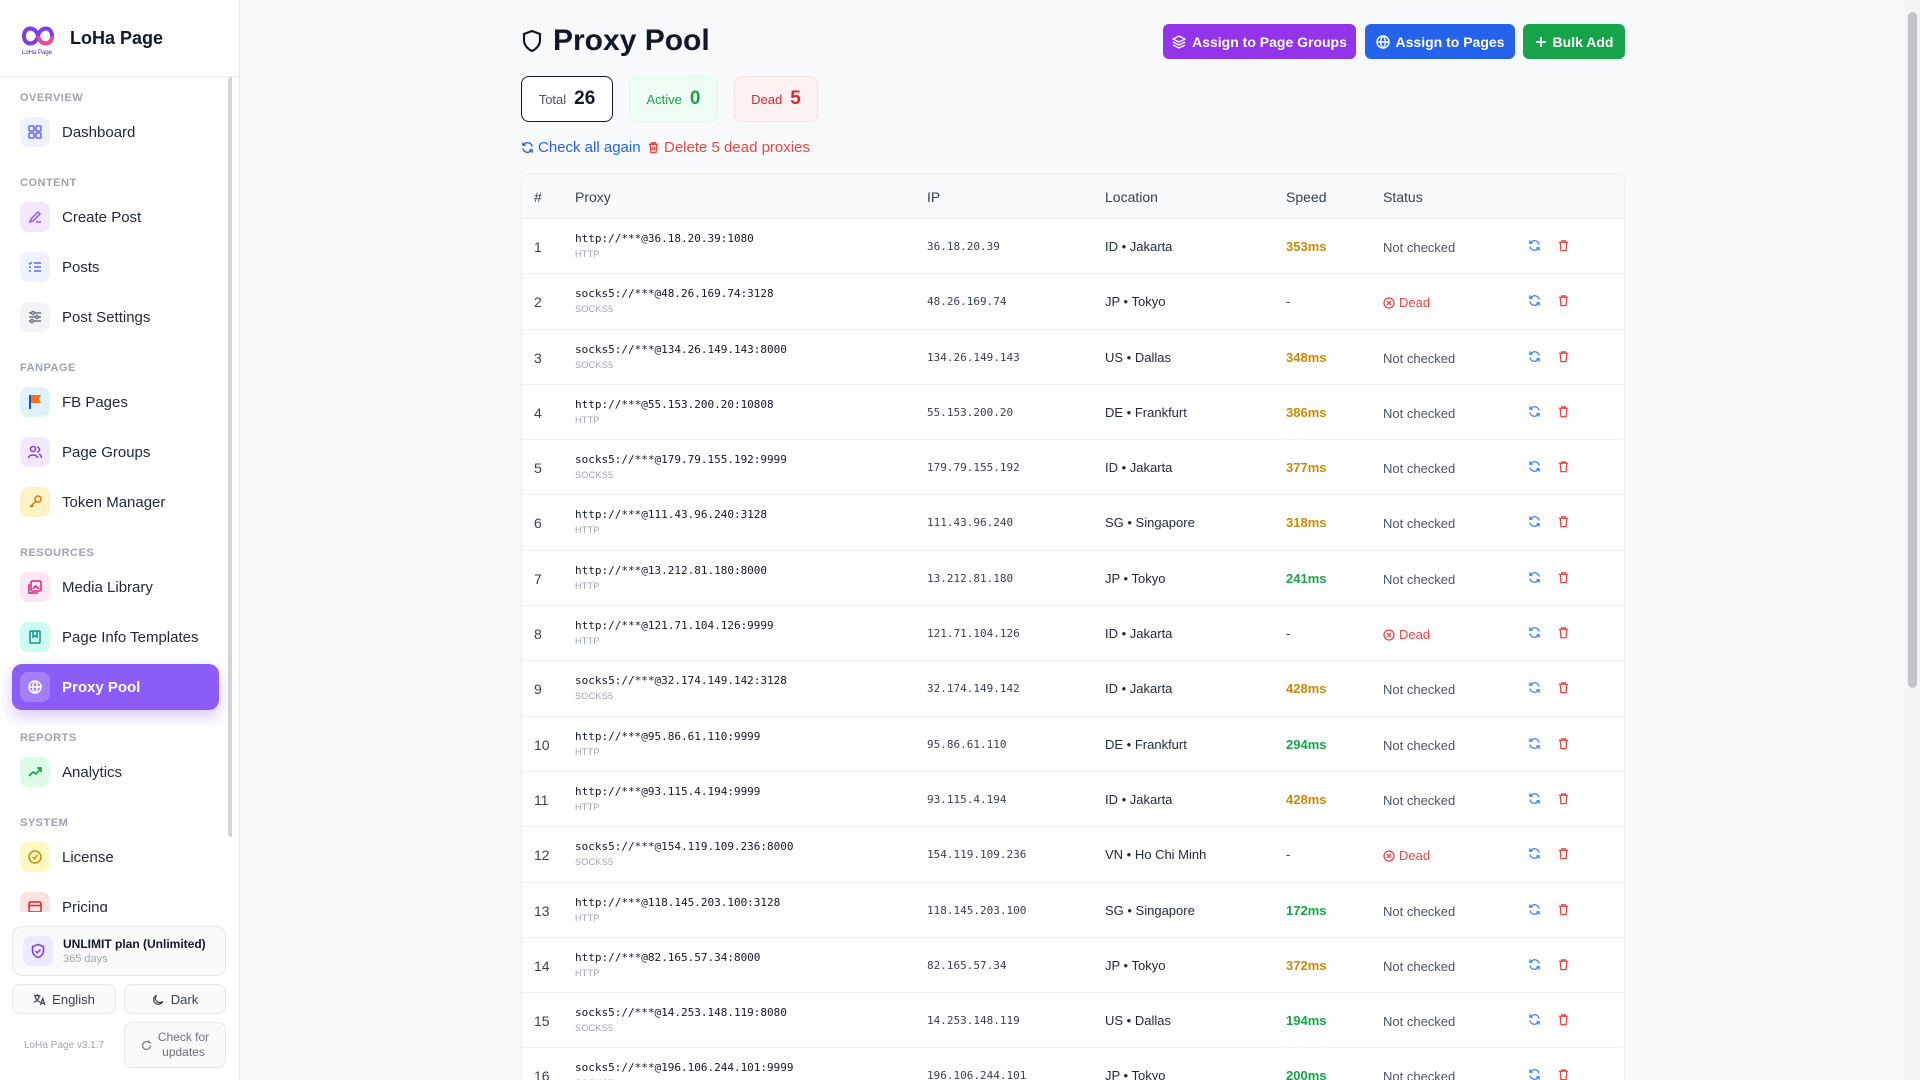  What do you see at coordinates (1912, 350) in the screenshot?
I see `page-scrollbar-thumb` at bounding box center [1912, 350].